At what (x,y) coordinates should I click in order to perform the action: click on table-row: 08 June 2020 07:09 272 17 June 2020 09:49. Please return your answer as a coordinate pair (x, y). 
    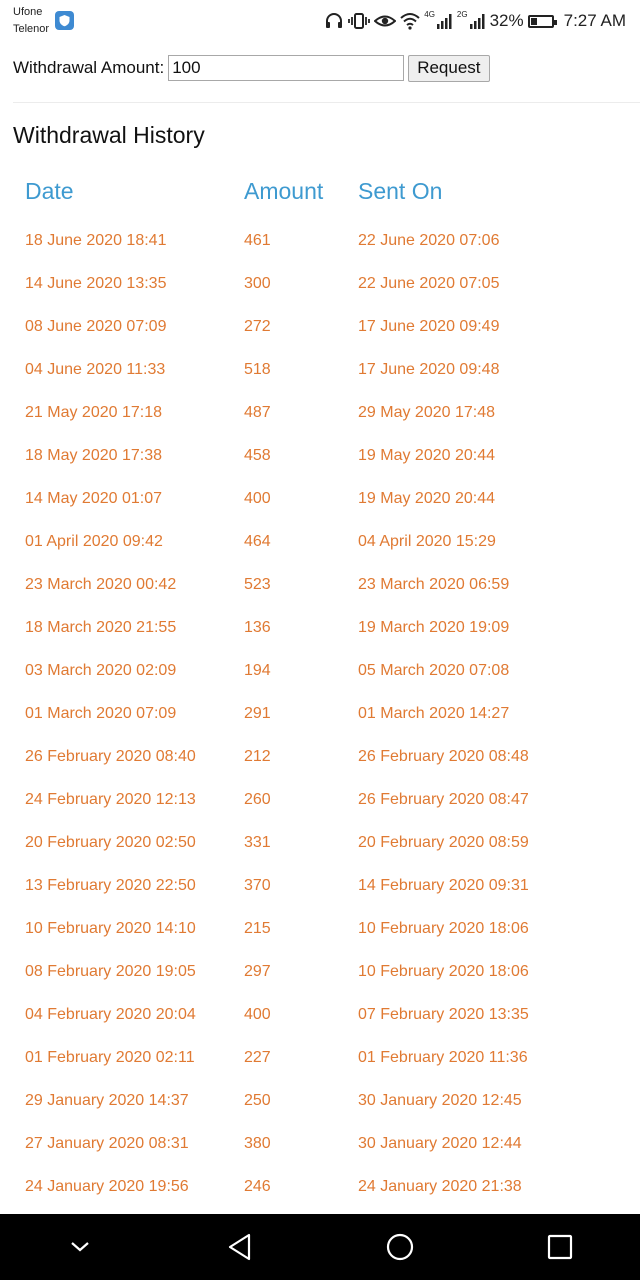
    Looking at the image, I should click on (325, 326).